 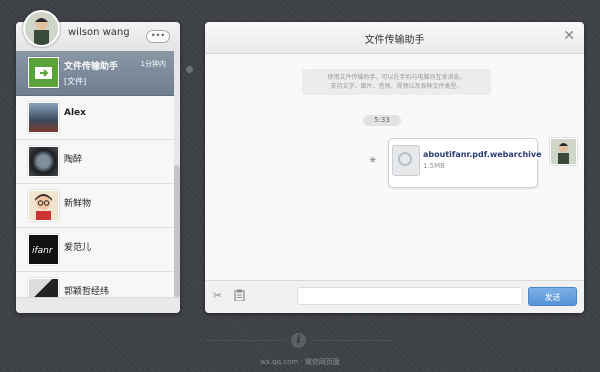 What do you see at coordinates (95, 284) in the screenshot?
I see `contact-item-guoyingzhe: 郭颖哲经纬` at bounding box center [95, 284].